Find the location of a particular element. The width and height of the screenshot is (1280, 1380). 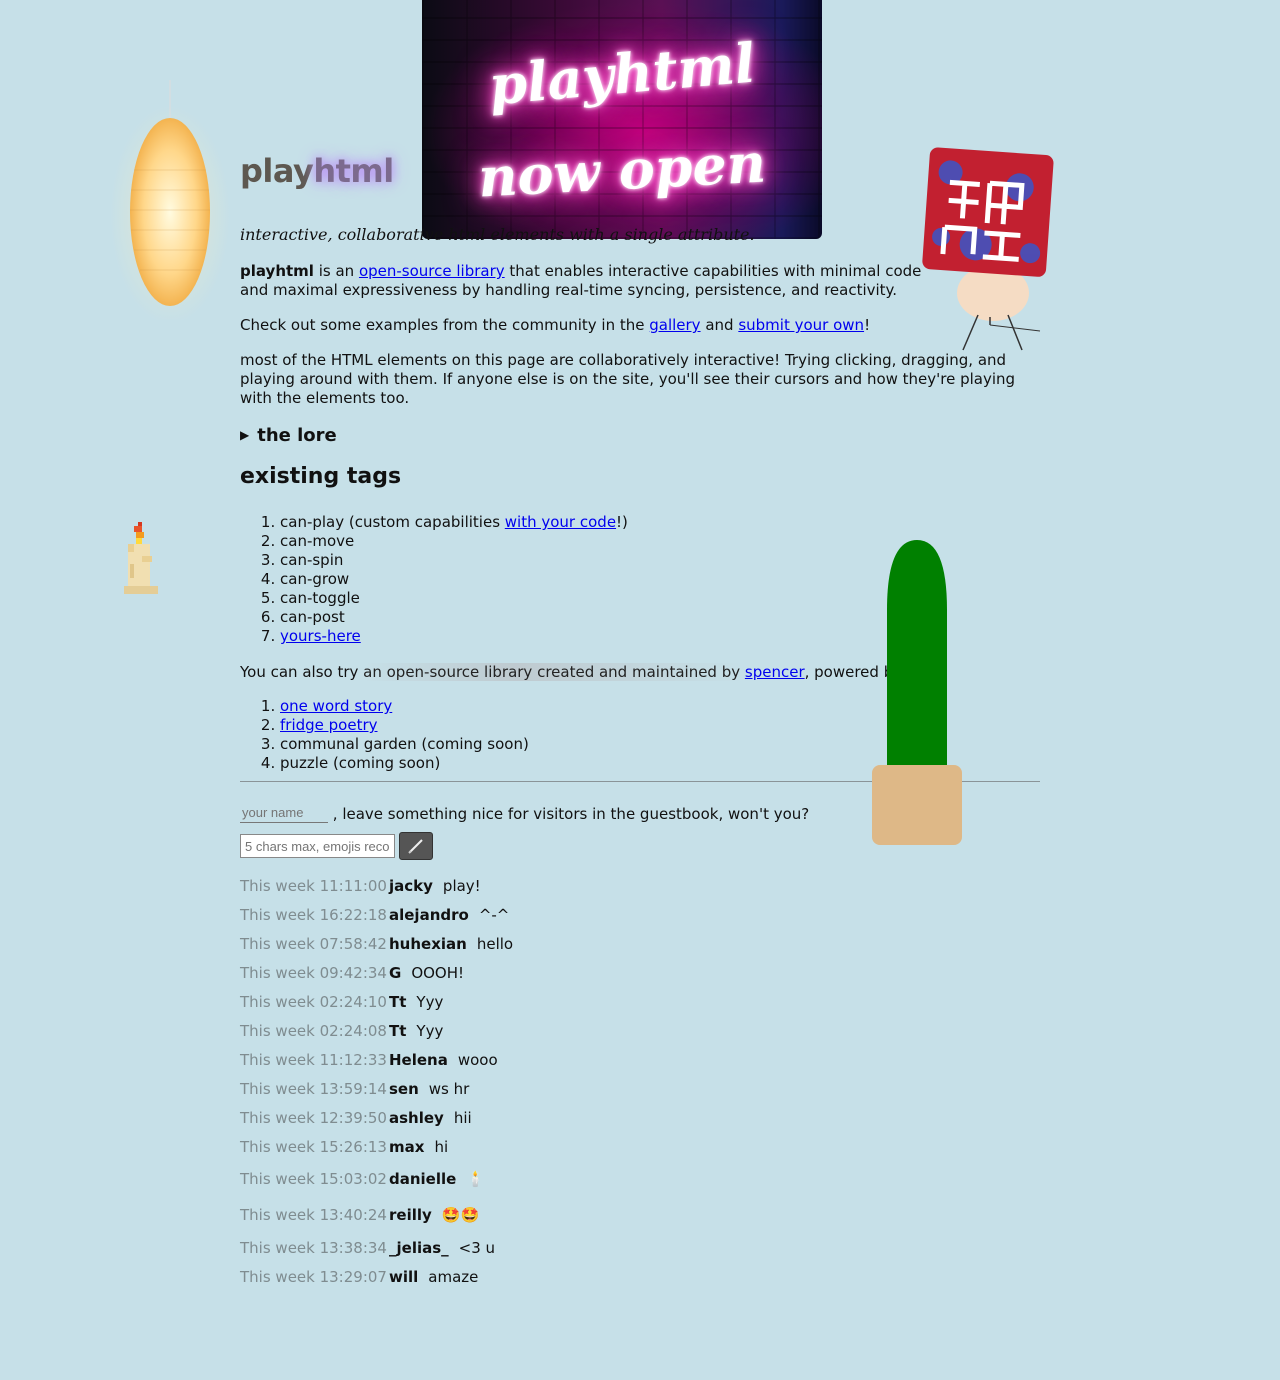

neon-sign-image: playhtml now open is located at coordinates (622, 119).